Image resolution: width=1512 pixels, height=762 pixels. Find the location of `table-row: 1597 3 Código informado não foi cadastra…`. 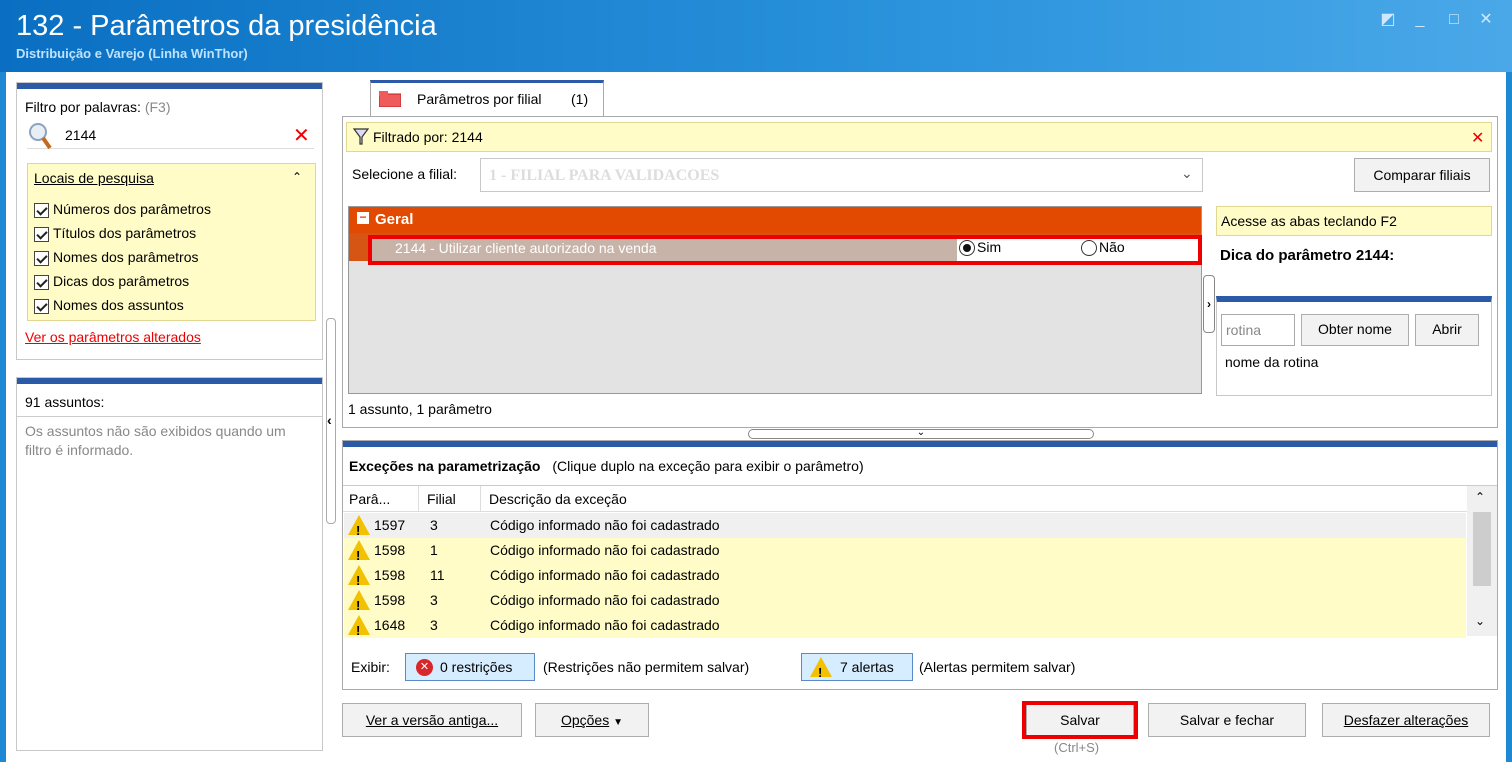

table-row: 1597 3 Código informado não foi cadastra… is located at coordinates (905, 528).